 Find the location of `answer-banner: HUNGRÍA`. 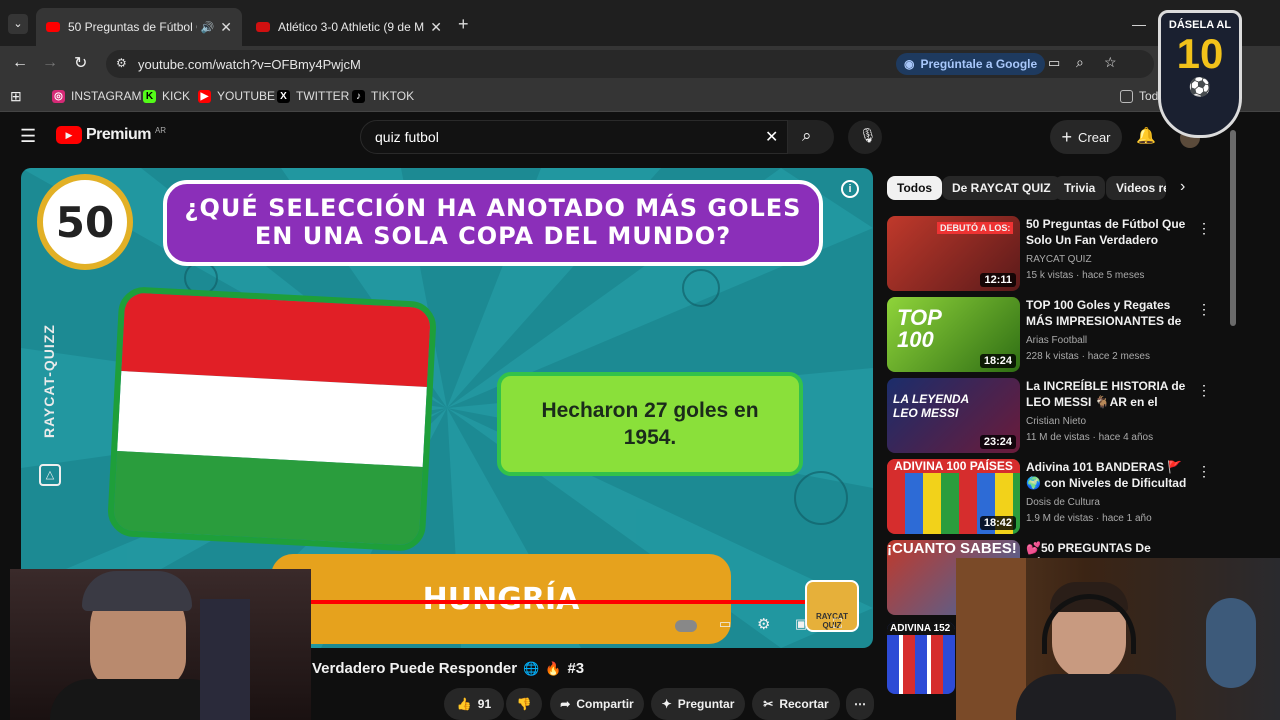

answer-banner: HUNGRÍA is located at coordinates (501, 599).